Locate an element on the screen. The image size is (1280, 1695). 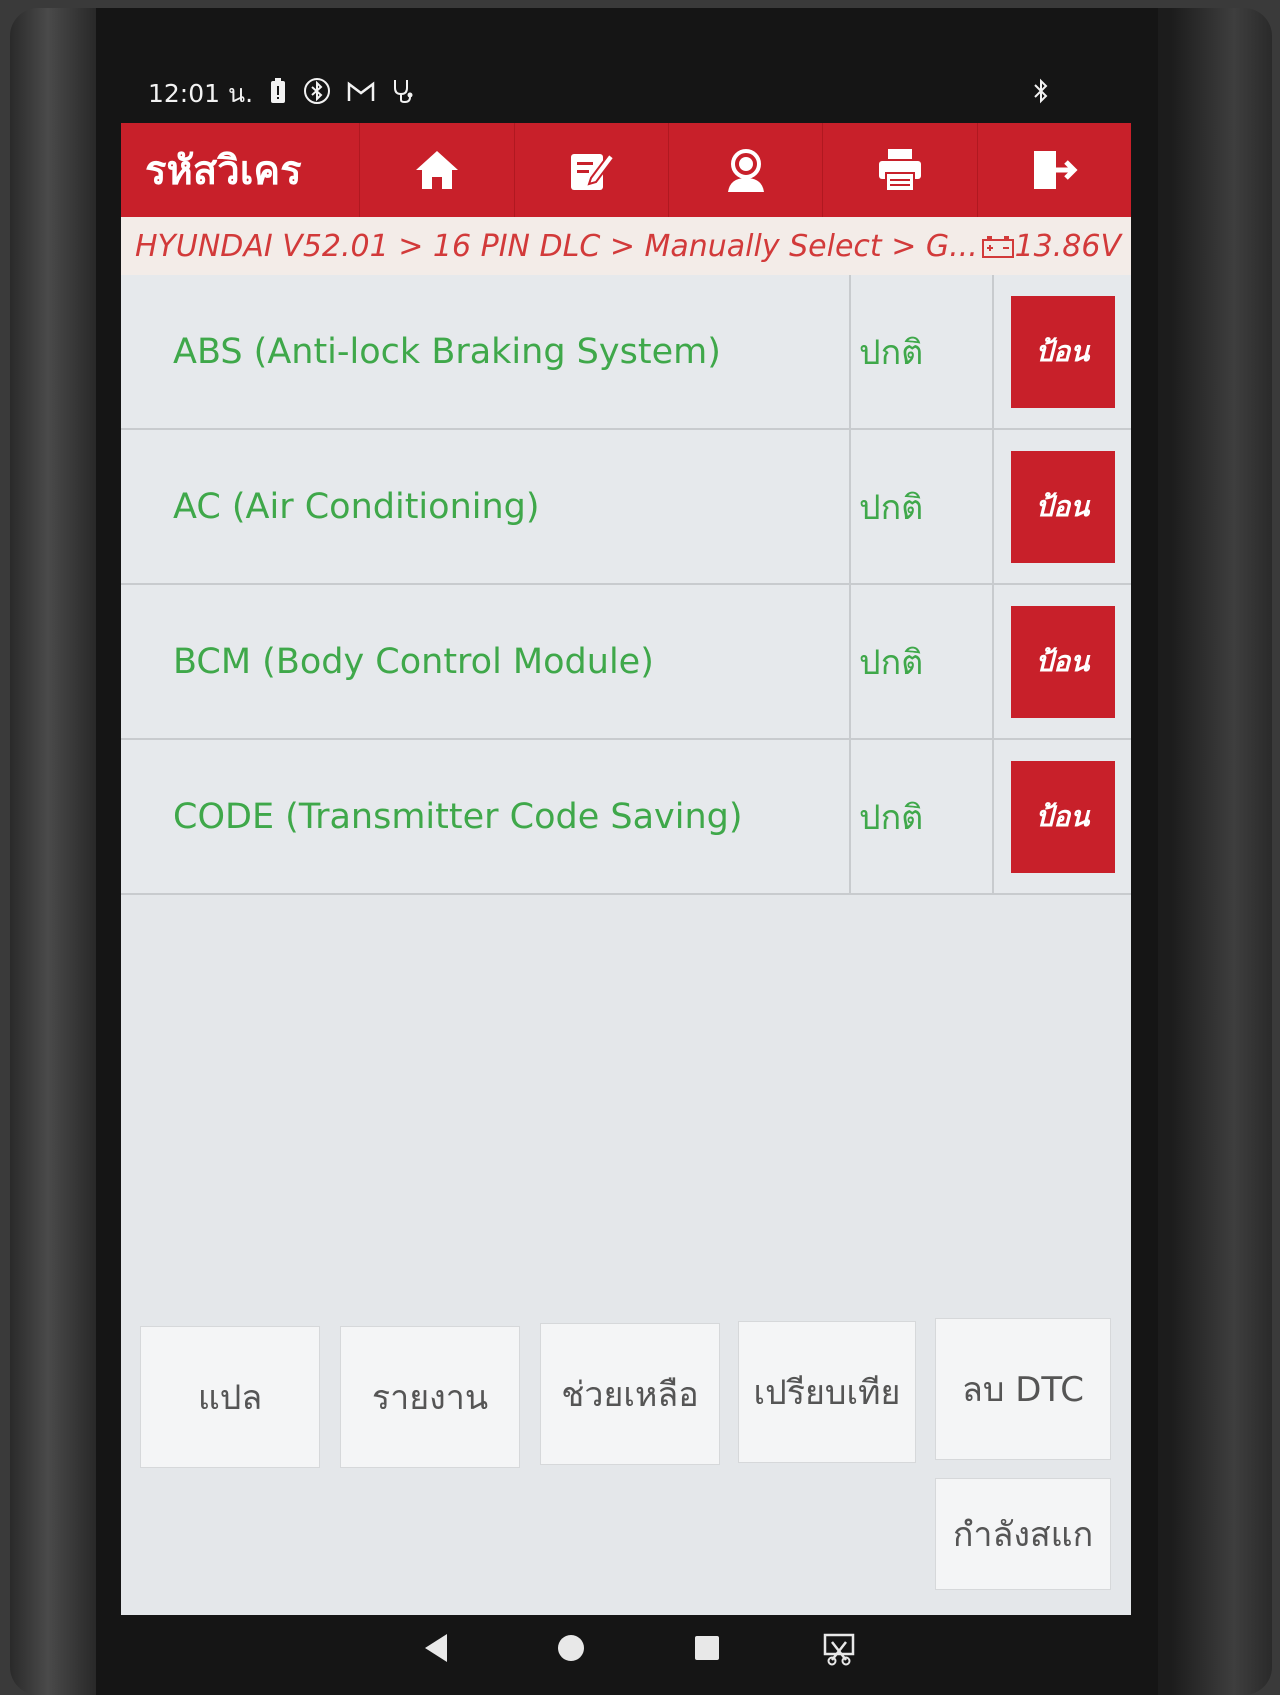
recents-icon is located at coordinates (707, 1648).